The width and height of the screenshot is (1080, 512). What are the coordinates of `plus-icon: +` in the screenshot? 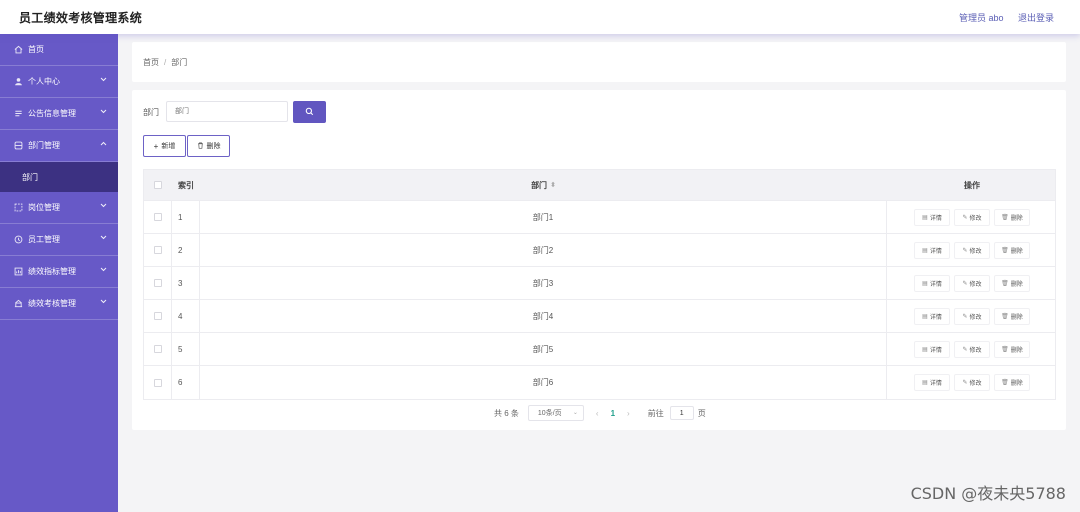 It's located at (156, 146).